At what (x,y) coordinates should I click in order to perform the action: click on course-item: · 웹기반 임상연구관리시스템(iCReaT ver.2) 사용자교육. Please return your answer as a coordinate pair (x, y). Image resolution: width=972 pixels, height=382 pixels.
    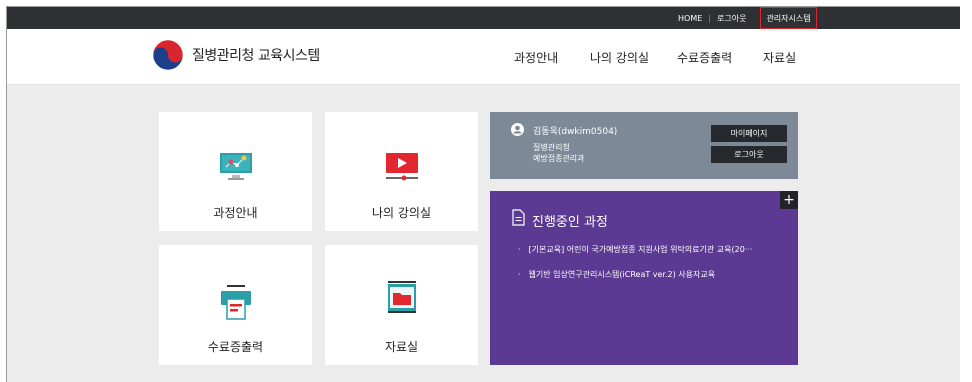
    Looking at the image, I should click on (616, 274).